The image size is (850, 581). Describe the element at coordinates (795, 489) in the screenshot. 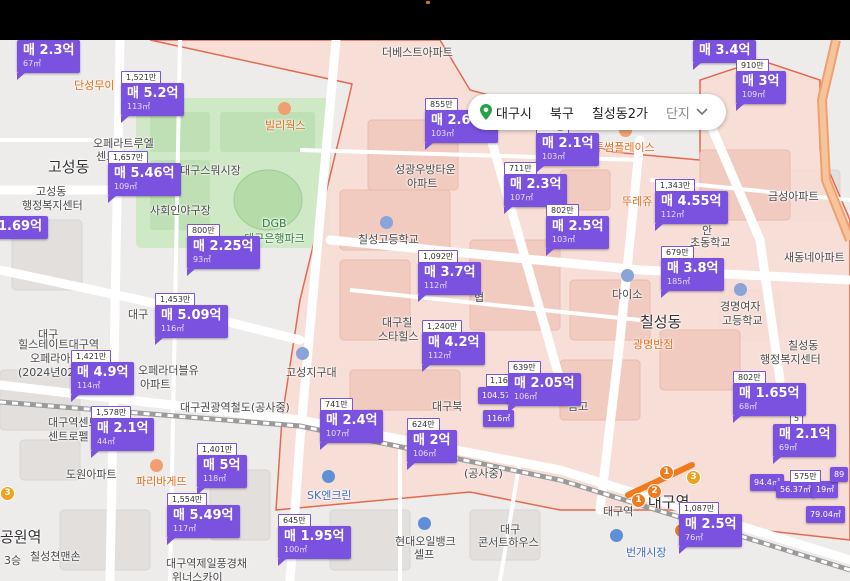

I see `mini-price-marker: 56.37㎡` at that location.